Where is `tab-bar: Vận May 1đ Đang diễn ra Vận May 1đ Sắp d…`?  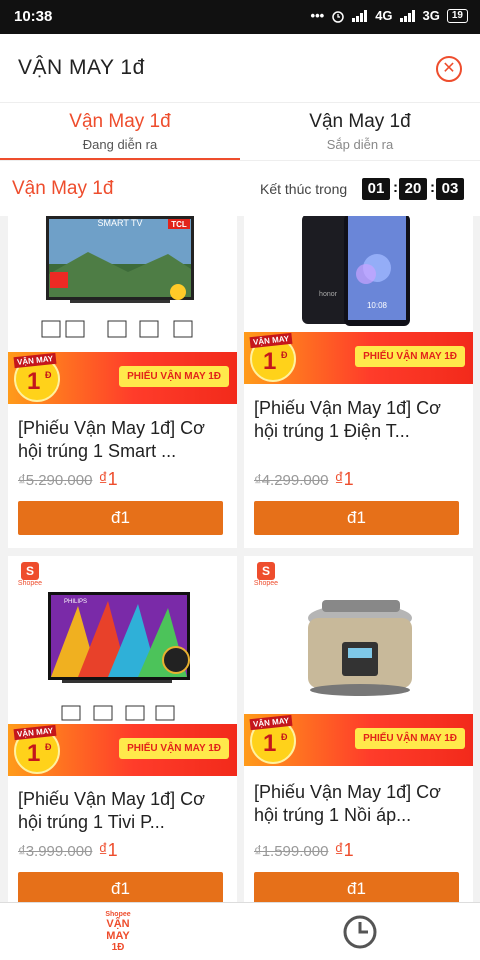 tab-bar: Vận May 1đ Đang diễn ra Vận May 1đ Sắp d… is located at coordinates (240, 131).